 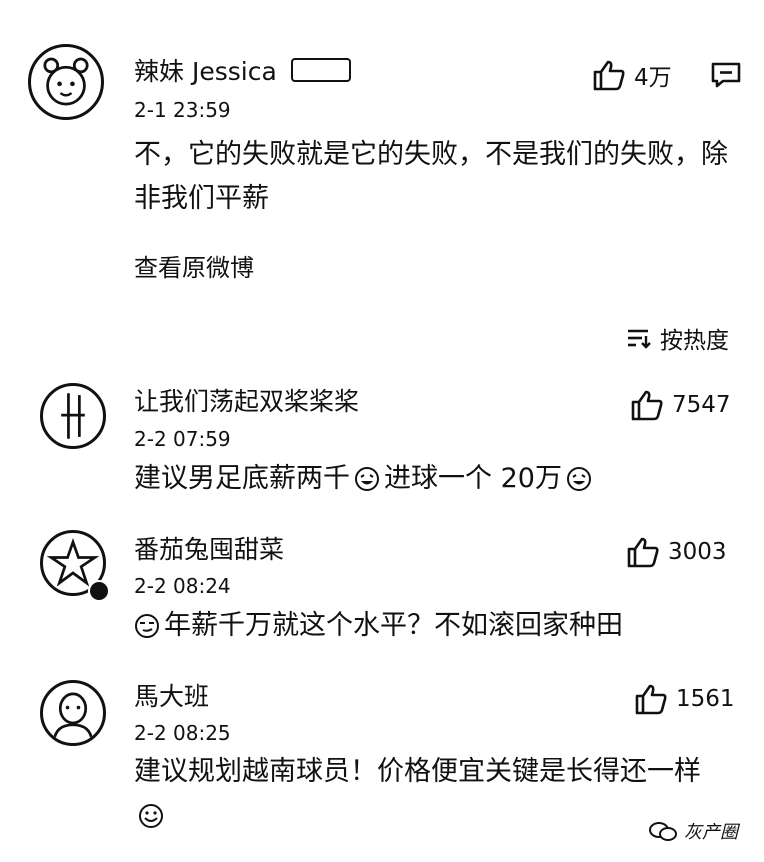 What do you see at coordinates (151, 813) in the screenshot?
I see `grin-emoji-icon` at bounding box center [151, 813].